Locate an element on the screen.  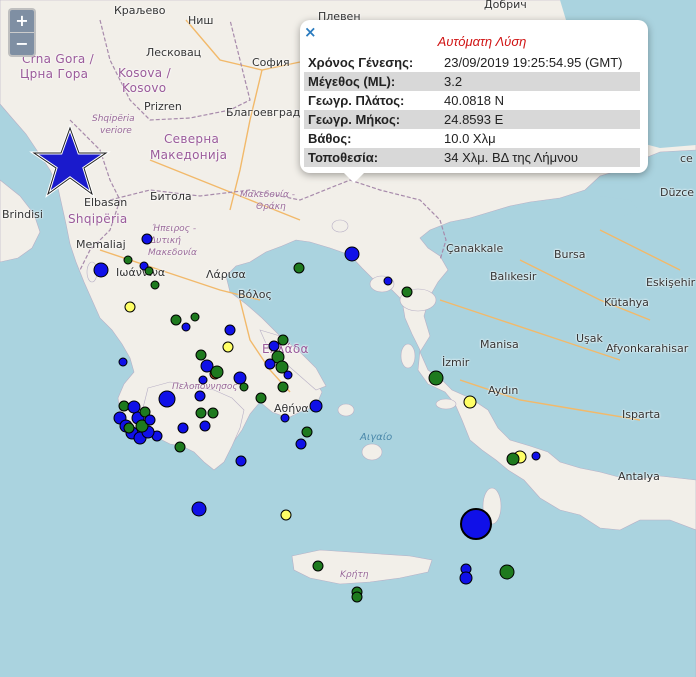
detail-key: Χρόνος Γένεσης: is located at coordinates (361, 62).